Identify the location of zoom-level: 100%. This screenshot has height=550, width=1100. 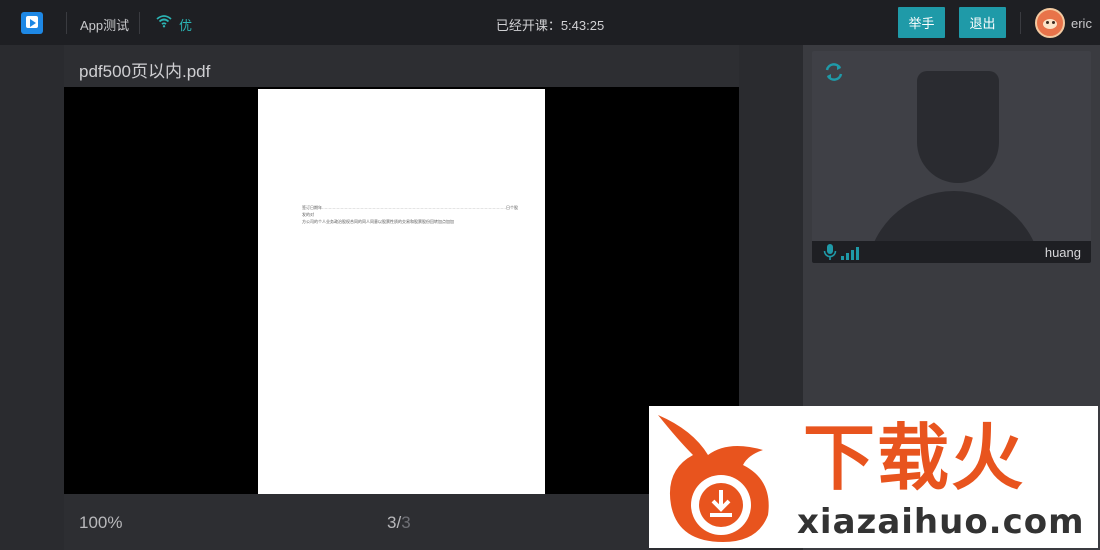
(100, 523).